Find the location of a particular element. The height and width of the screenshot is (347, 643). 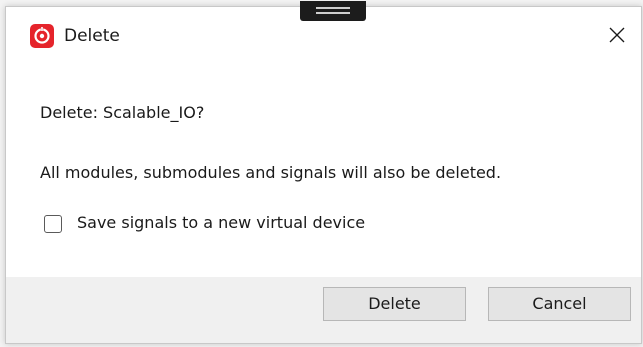

close-button is located at coordinates (617, 35).